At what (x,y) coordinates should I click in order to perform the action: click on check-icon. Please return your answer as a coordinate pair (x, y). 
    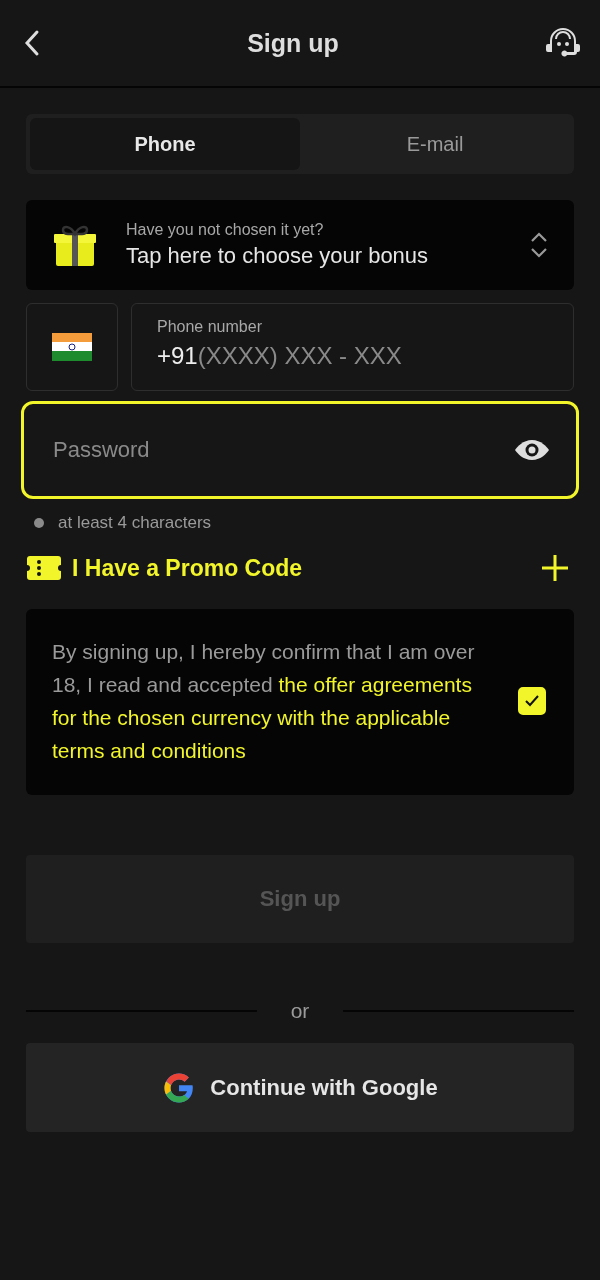
    Looking at the image, I should click on (532, 701).